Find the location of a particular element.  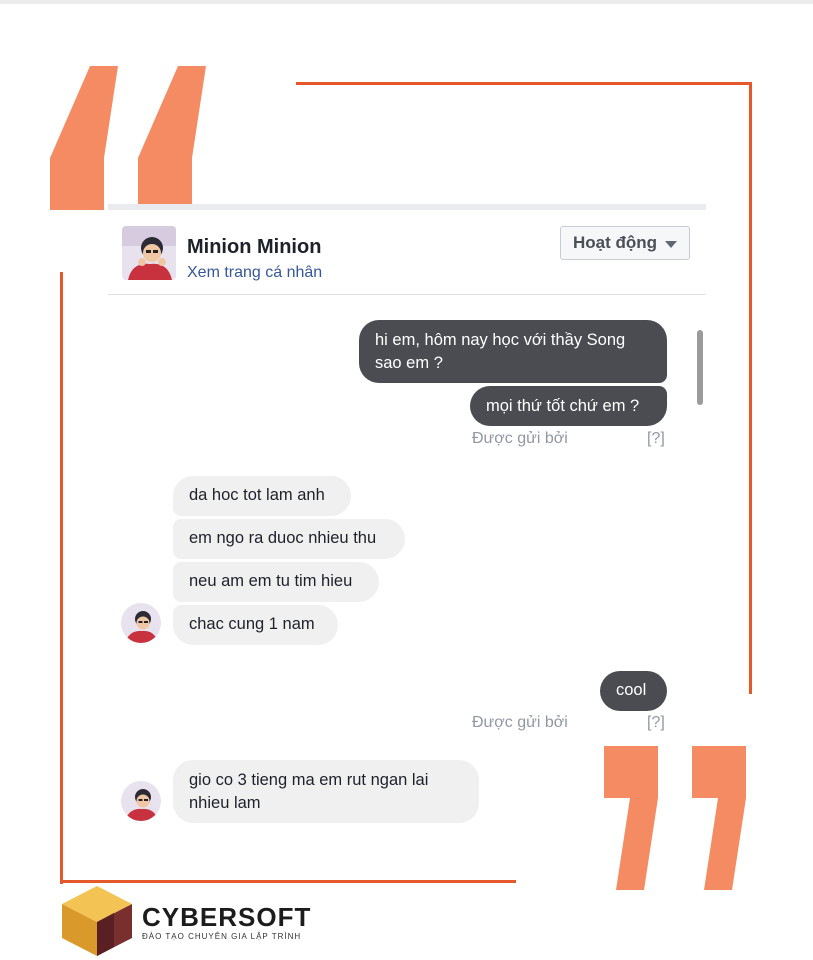

received-message: em ngo ra duoc nhieu thu is located at coordinates (289, 539).